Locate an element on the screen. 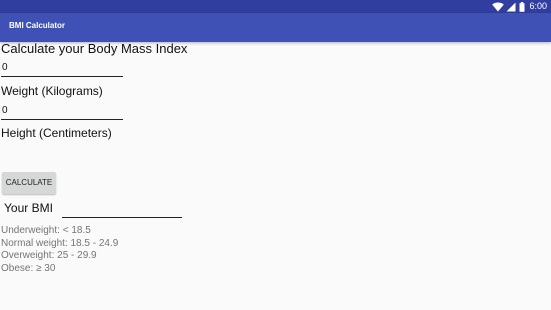  category-normal: Normal weight: 18.5 - 24.9 is located at coordinates (60, 243).